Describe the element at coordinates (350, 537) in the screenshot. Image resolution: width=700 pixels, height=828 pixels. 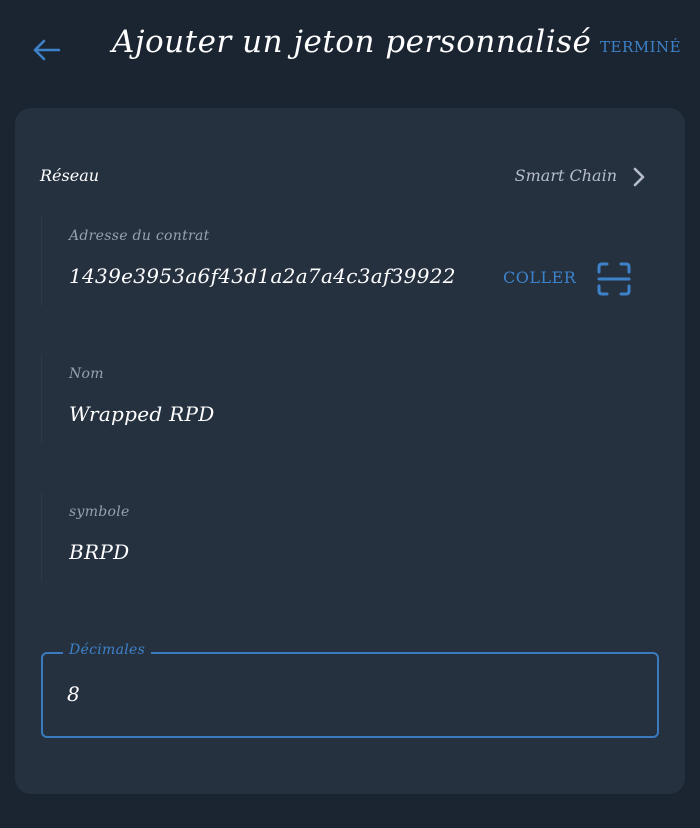
I see `symbol-field: symbole BRPD` at that location.